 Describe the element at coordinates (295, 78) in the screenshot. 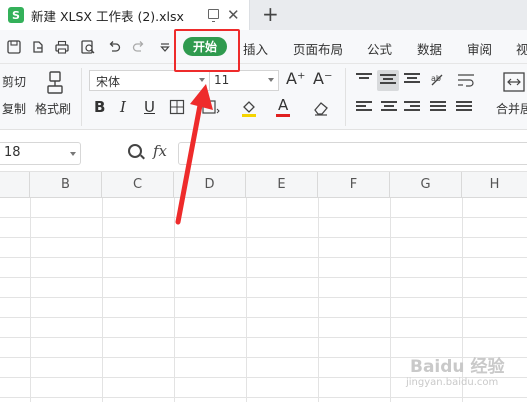

I see `increase-font-button: A⁺` at that location.